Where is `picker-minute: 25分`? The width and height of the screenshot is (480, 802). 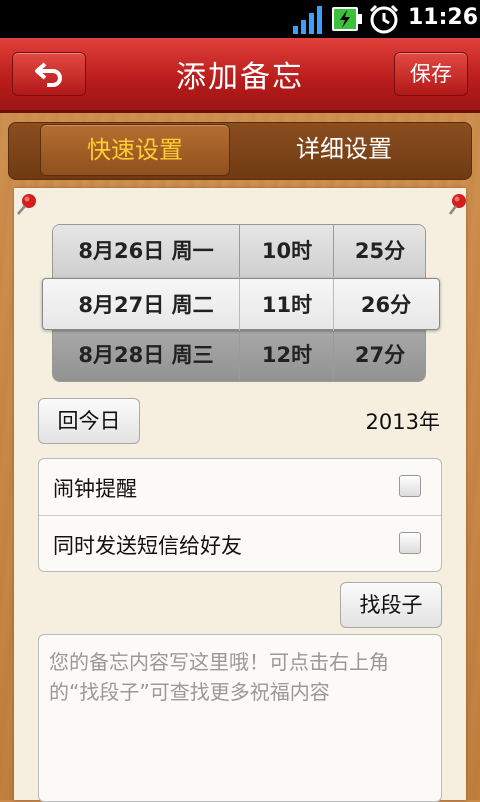 picker-minute: 25分 is located at coordinates (379, 251).